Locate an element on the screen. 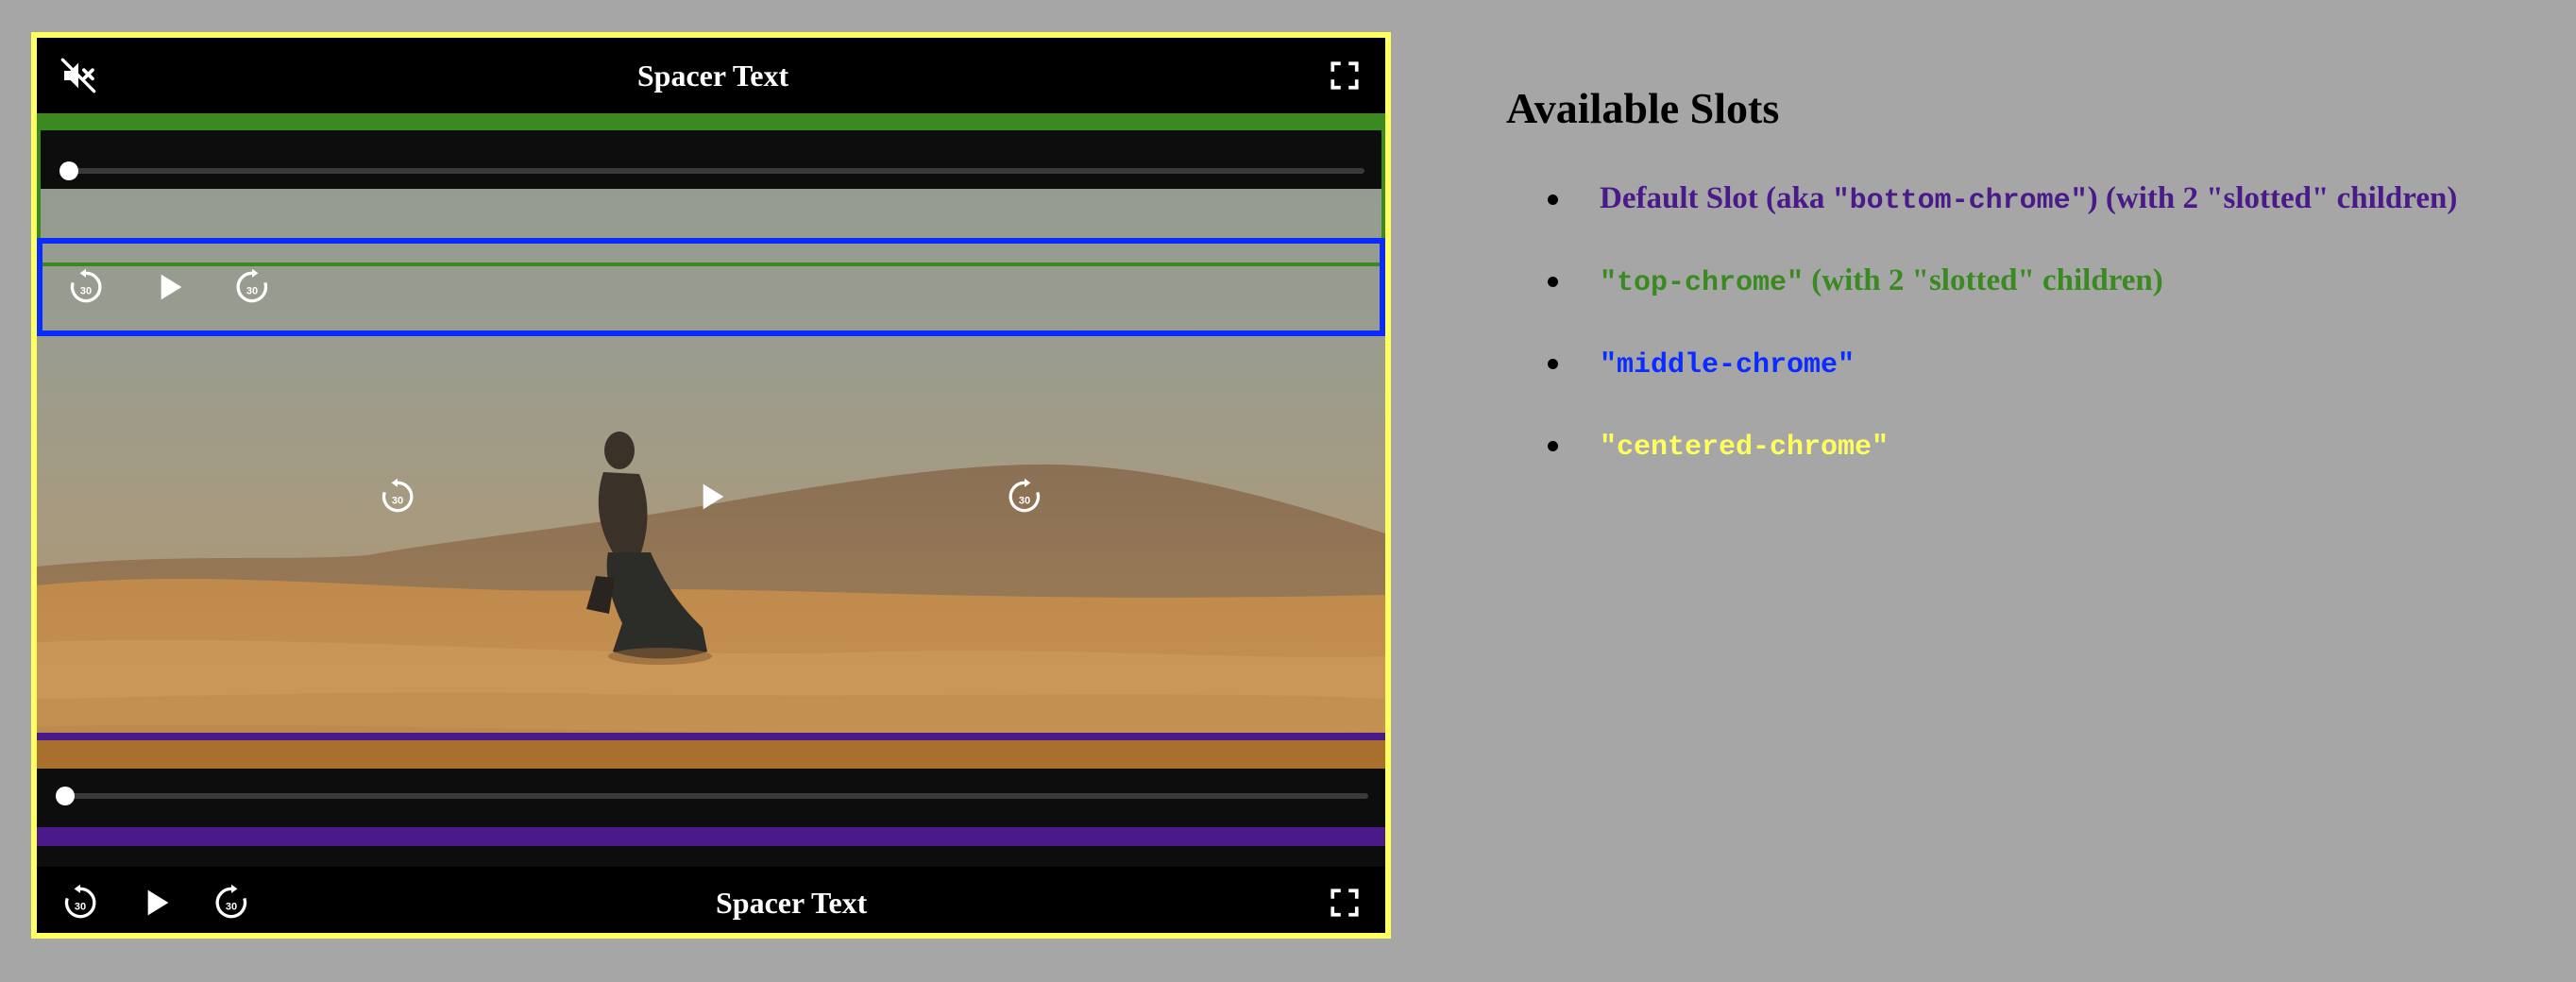 The image size is (2576, 982). centered-chrome-slot: 30 30 is located at coordinates (711, 496).